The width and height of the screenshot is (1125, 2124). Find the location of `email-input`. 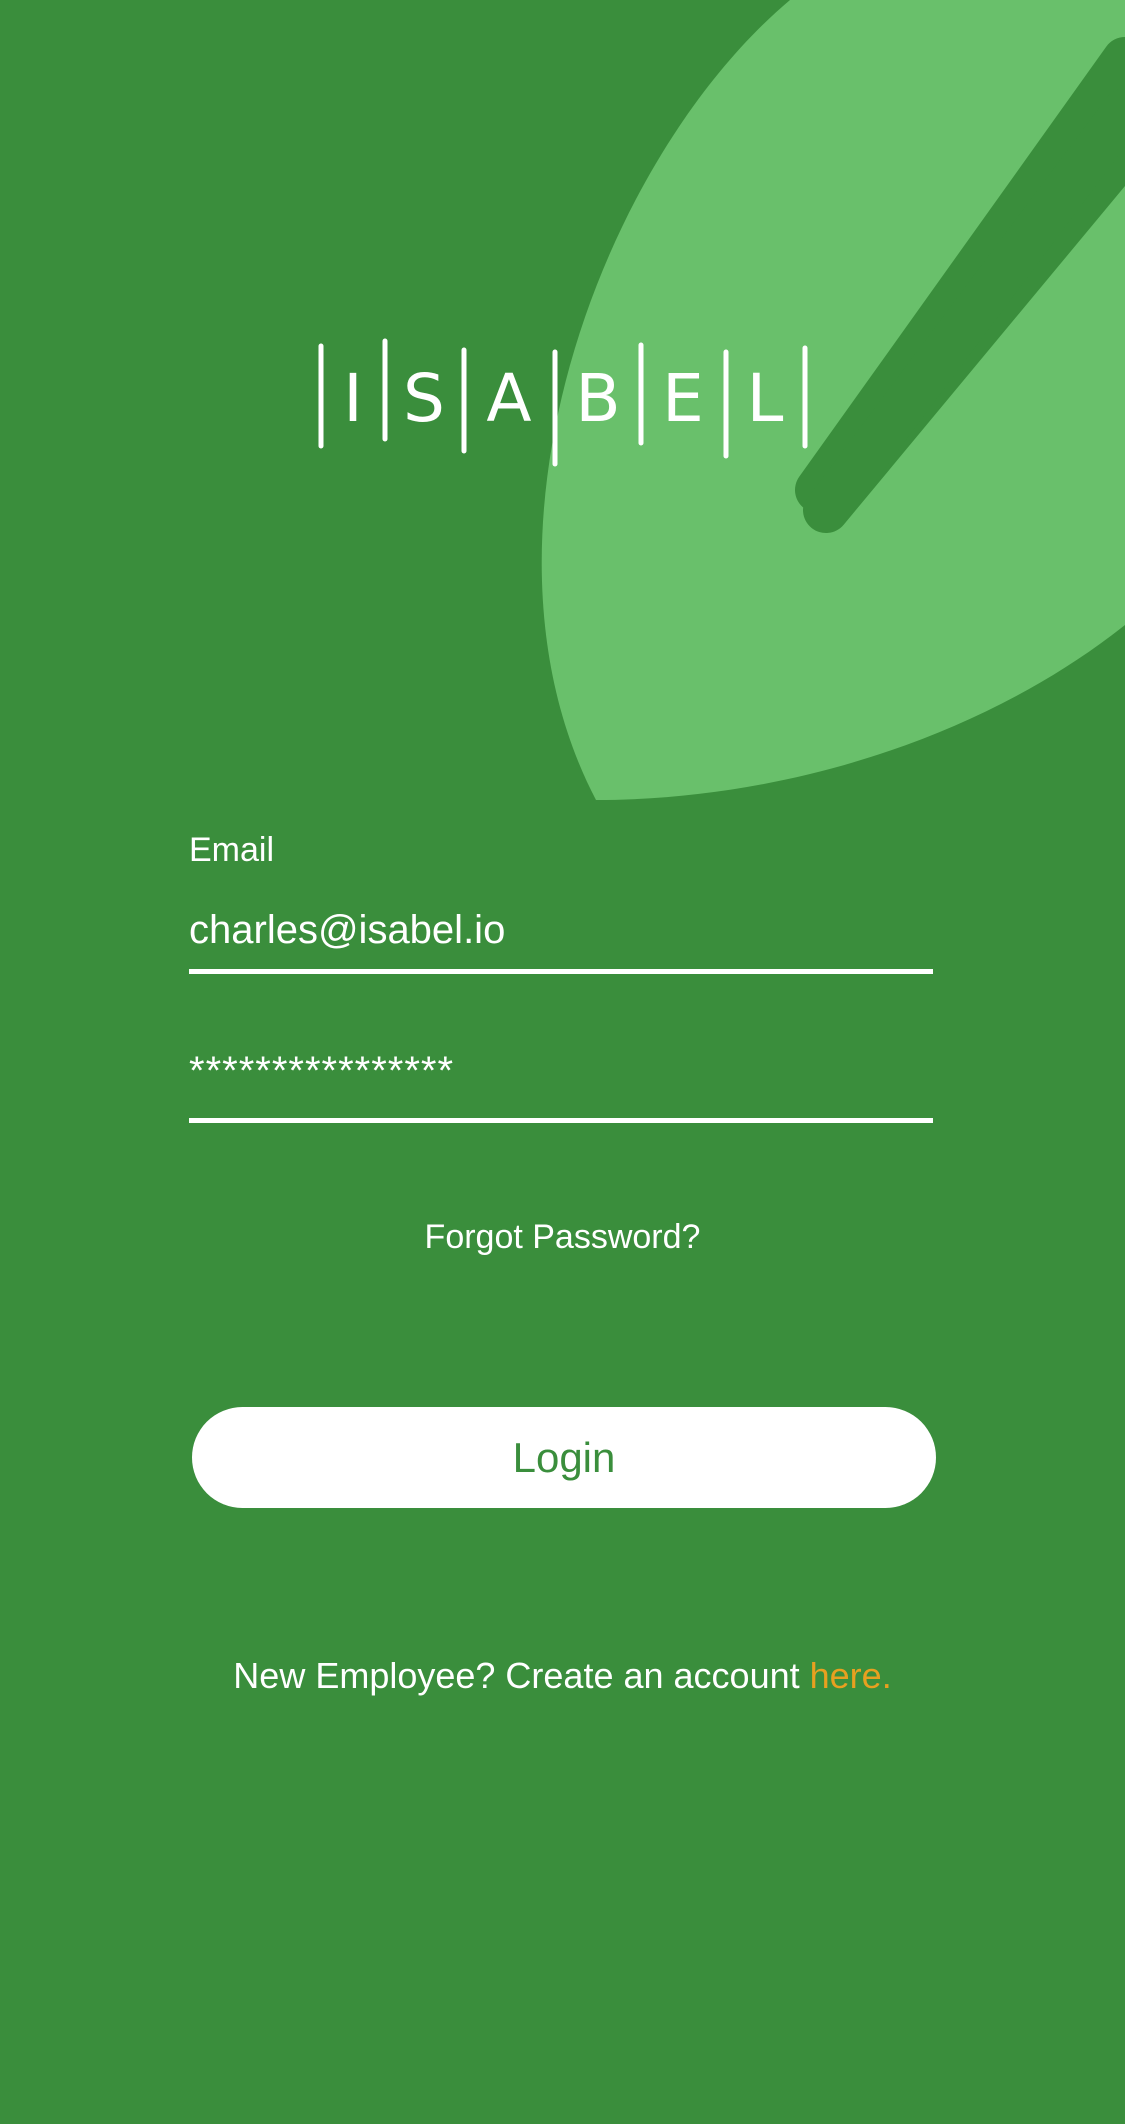

email-input is located at coordinates (561, 933).